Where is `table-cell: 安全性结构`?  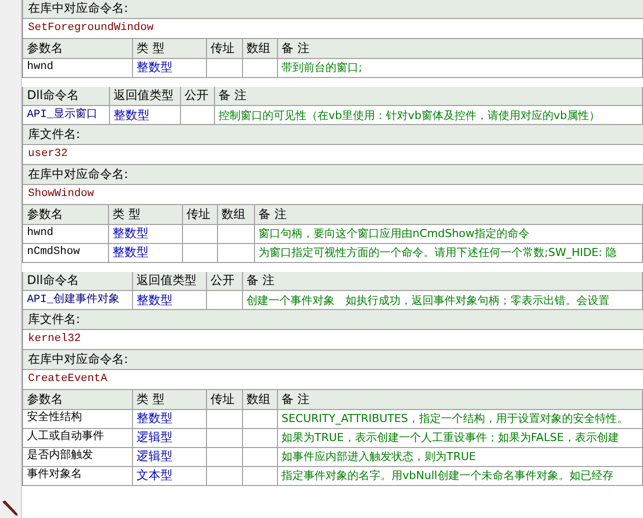
table-cell: 安全性结构 is located at coordinates (77, 418).